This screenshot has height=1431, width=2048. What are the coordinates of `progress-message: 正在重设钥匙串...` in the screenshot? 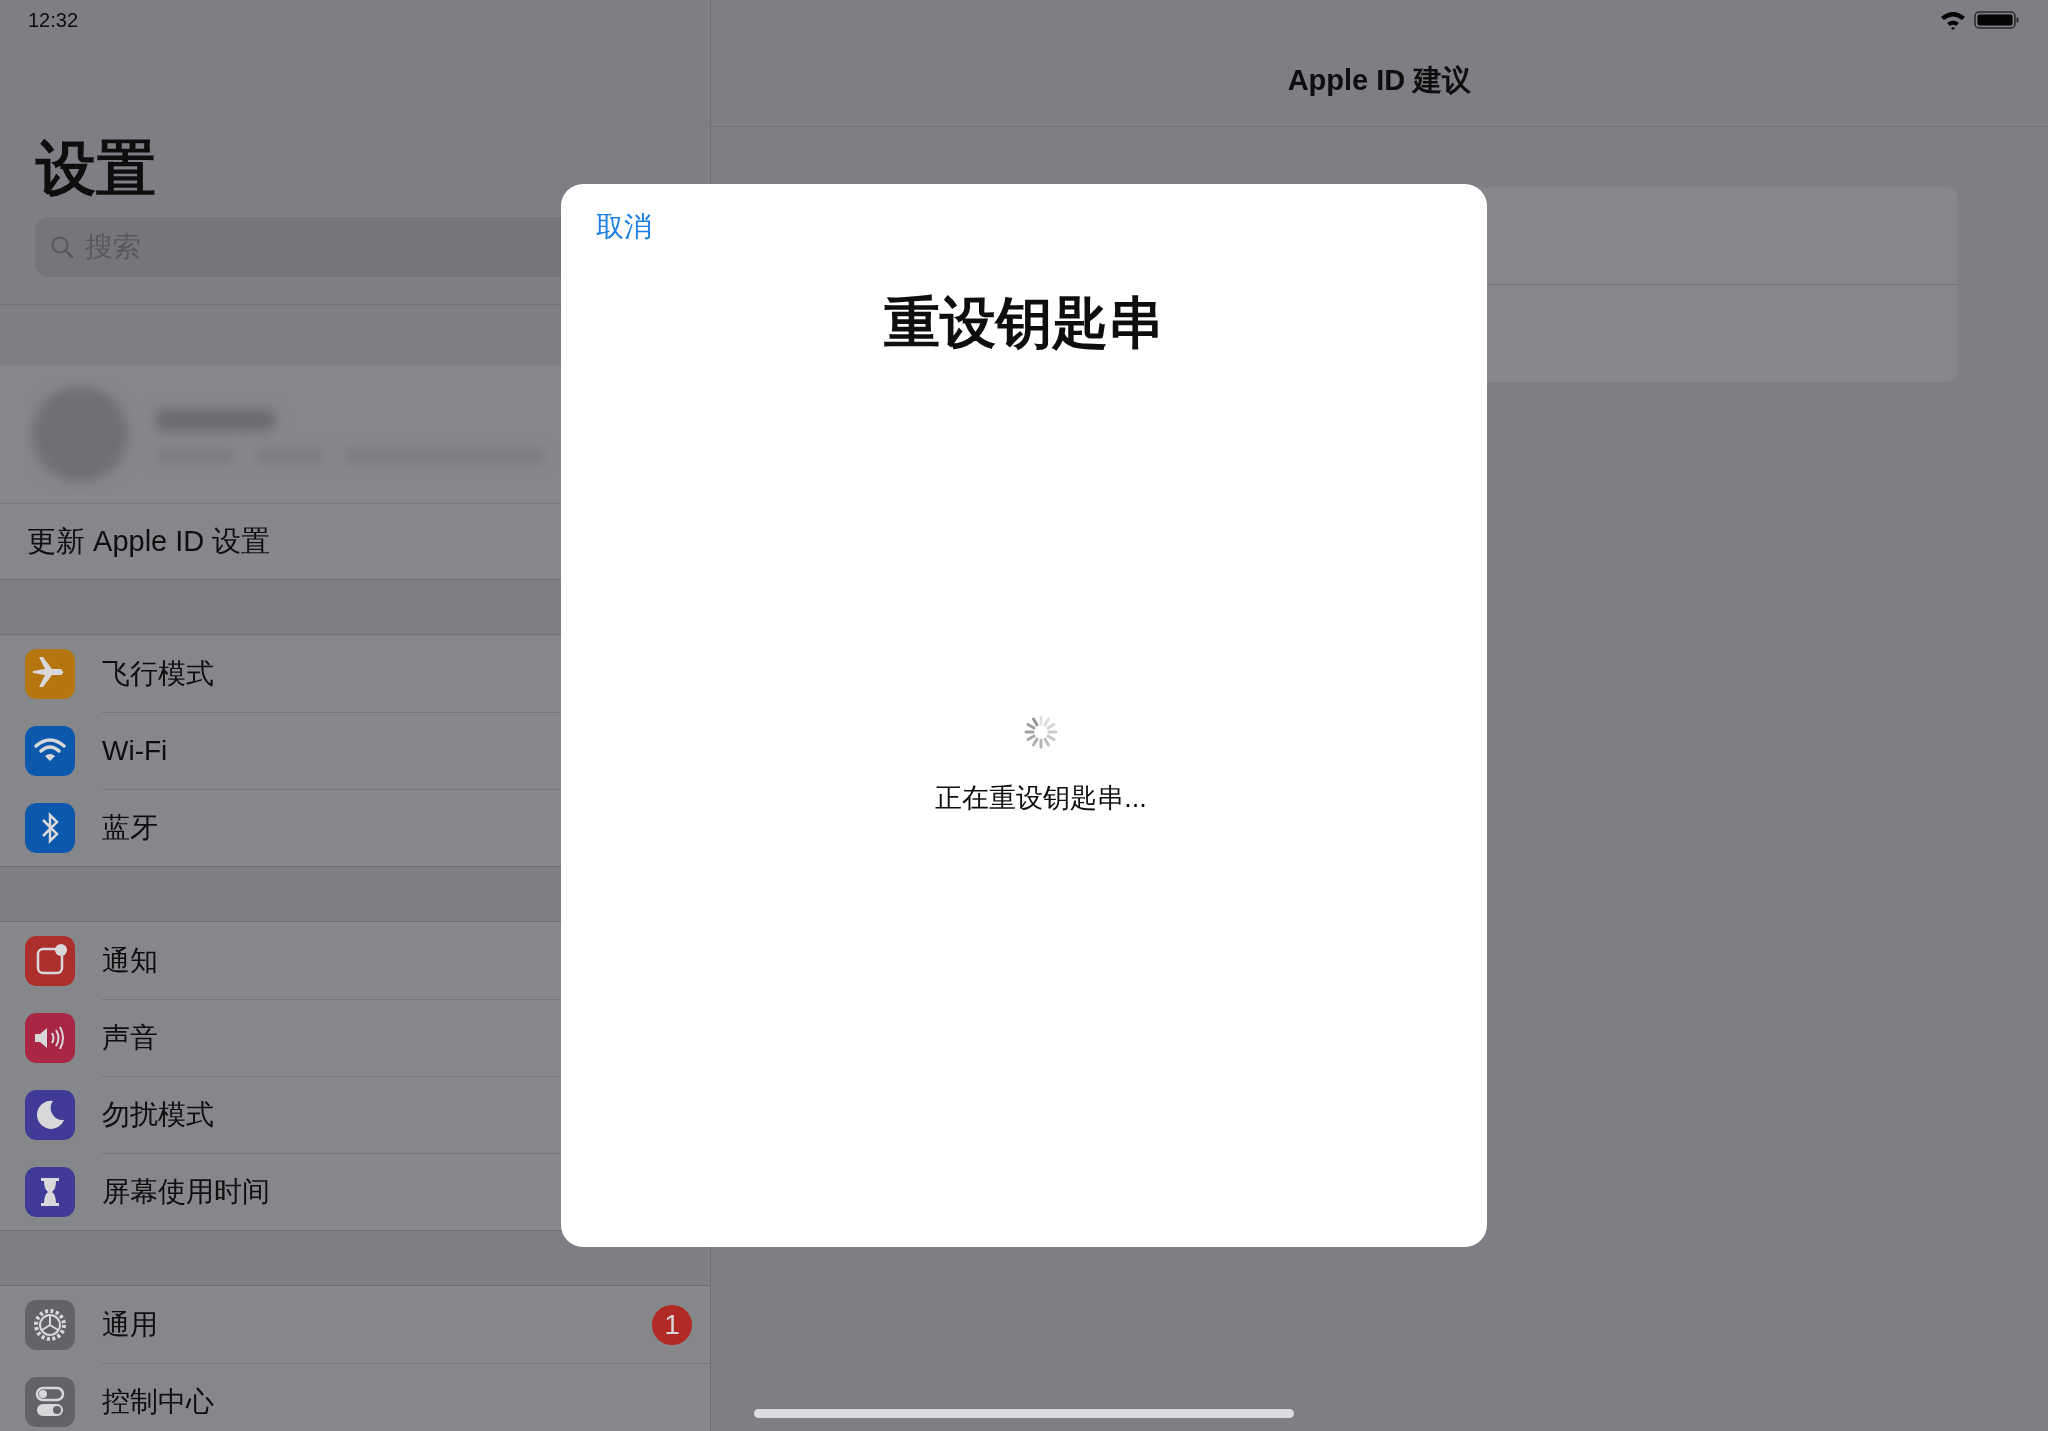 It's located at (1041, 798).